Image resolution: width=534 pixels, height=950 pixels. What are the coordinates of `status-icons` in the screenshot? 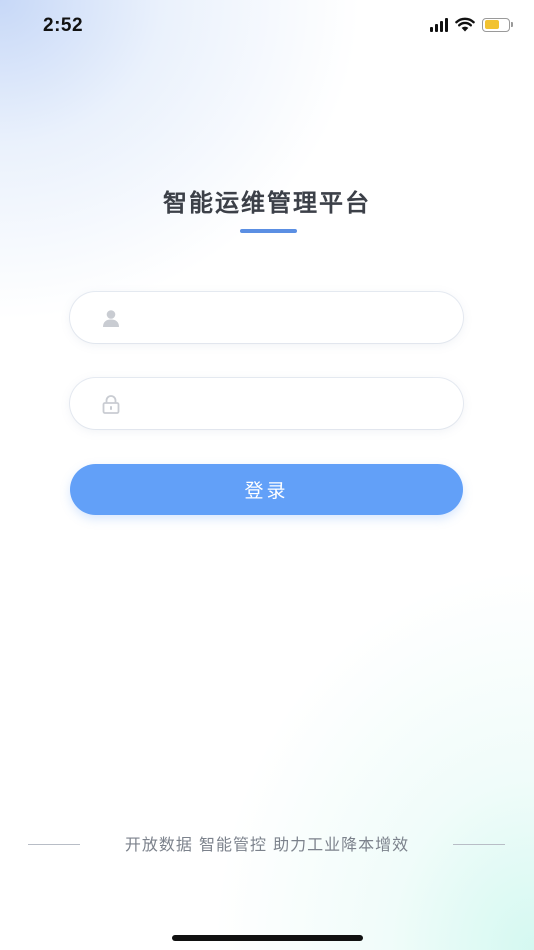 It's located at (471, 24).